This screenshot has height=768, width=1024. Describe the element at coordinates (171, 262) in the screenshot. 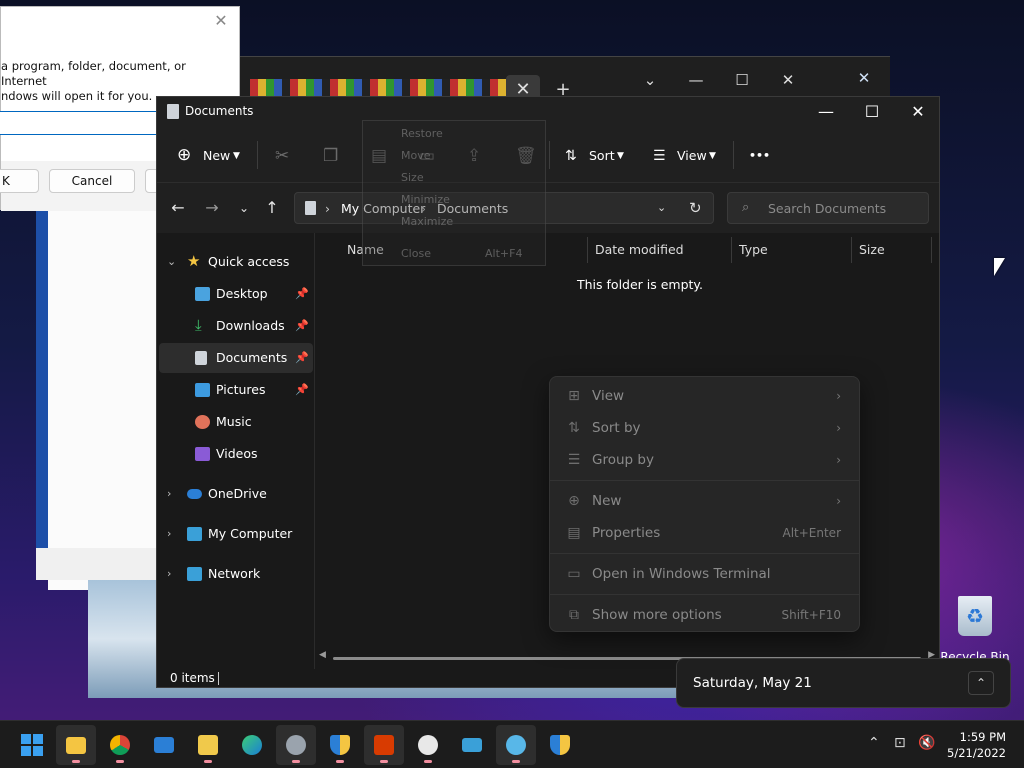

I see `expand-chevron-icon: ⌄` at that location.